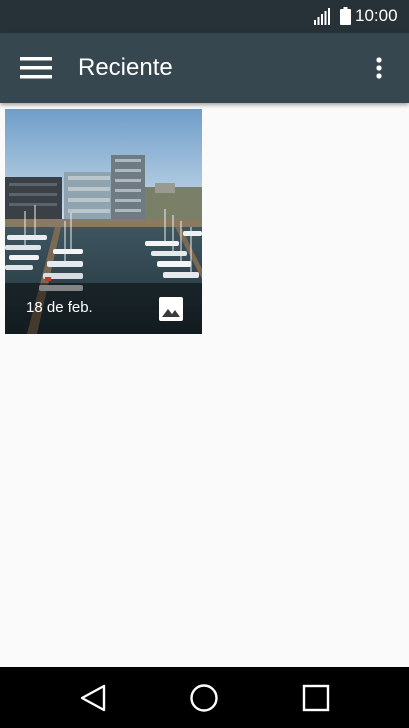 This screenshot has width=409, height=728. Describe the element at coordinates (345, 16) in the screenshot. I see `battery-icon` at that location.